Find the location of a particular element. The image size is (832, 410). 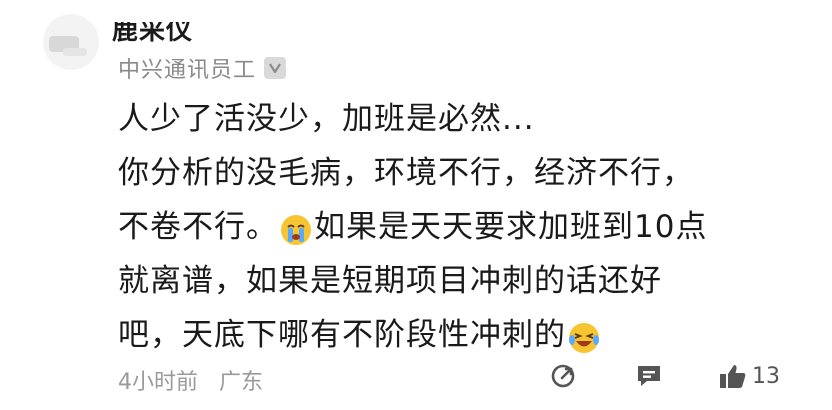

comment-icon is located at coordinates (649, 376).